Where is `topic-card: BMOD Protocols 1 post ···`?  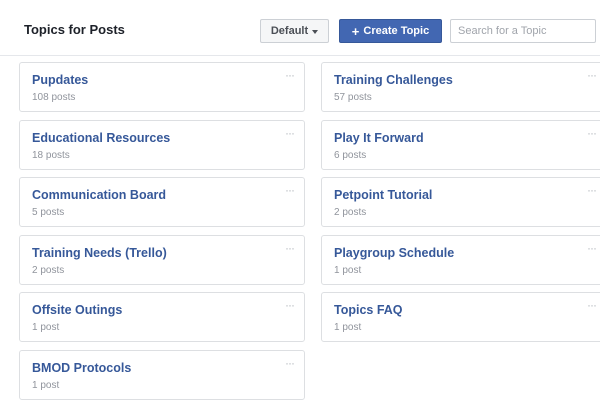 topic-card: BMOD Protocols 1 post ··· is located at coordinates (162, 374).